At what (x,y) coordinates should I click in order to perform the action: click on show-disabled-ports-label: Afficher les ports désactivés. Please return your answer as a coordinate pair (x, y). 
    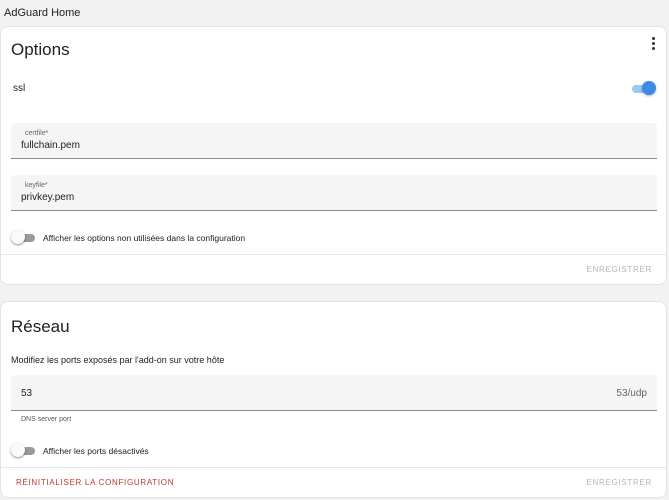
    Looking at the image, I should click on (96, 451).